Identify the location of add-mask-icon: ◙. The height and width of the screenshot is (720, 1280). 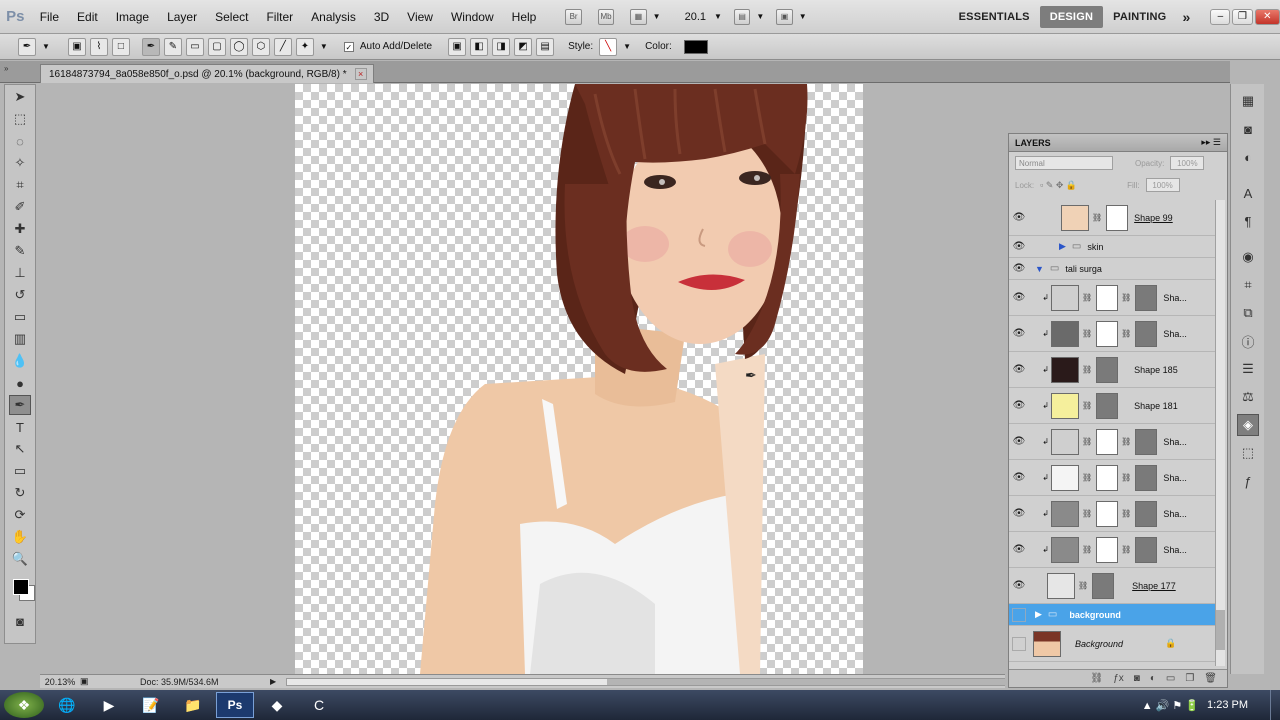
(1137, 678).